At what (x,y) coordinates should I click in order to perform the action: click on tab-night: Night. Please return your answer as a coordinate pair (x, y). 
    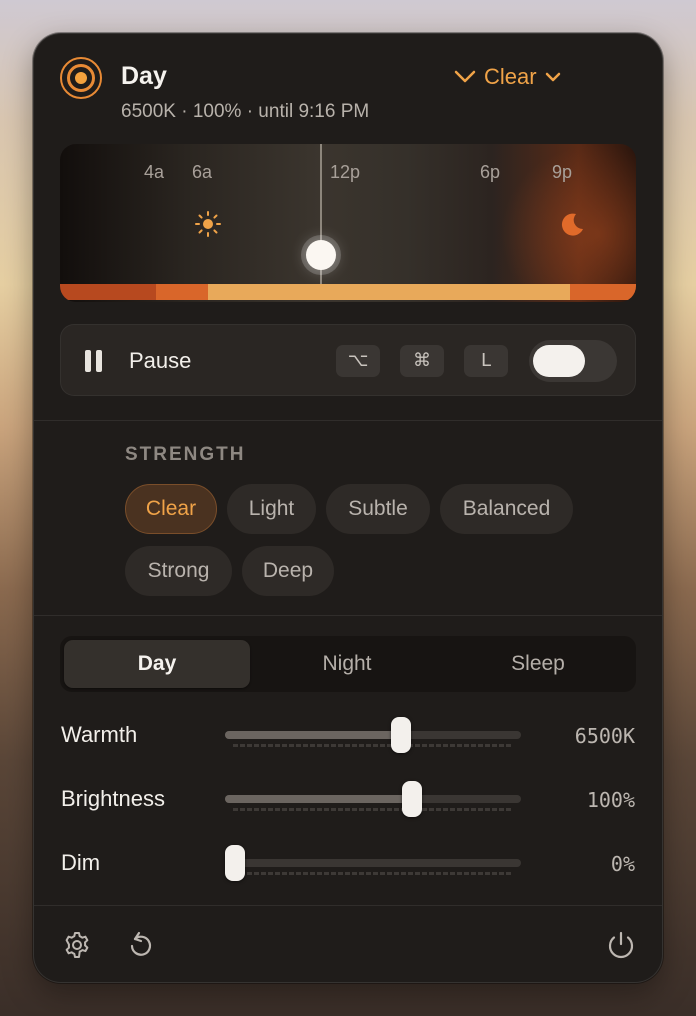
    Looking at the image, I should click on (347, 664).